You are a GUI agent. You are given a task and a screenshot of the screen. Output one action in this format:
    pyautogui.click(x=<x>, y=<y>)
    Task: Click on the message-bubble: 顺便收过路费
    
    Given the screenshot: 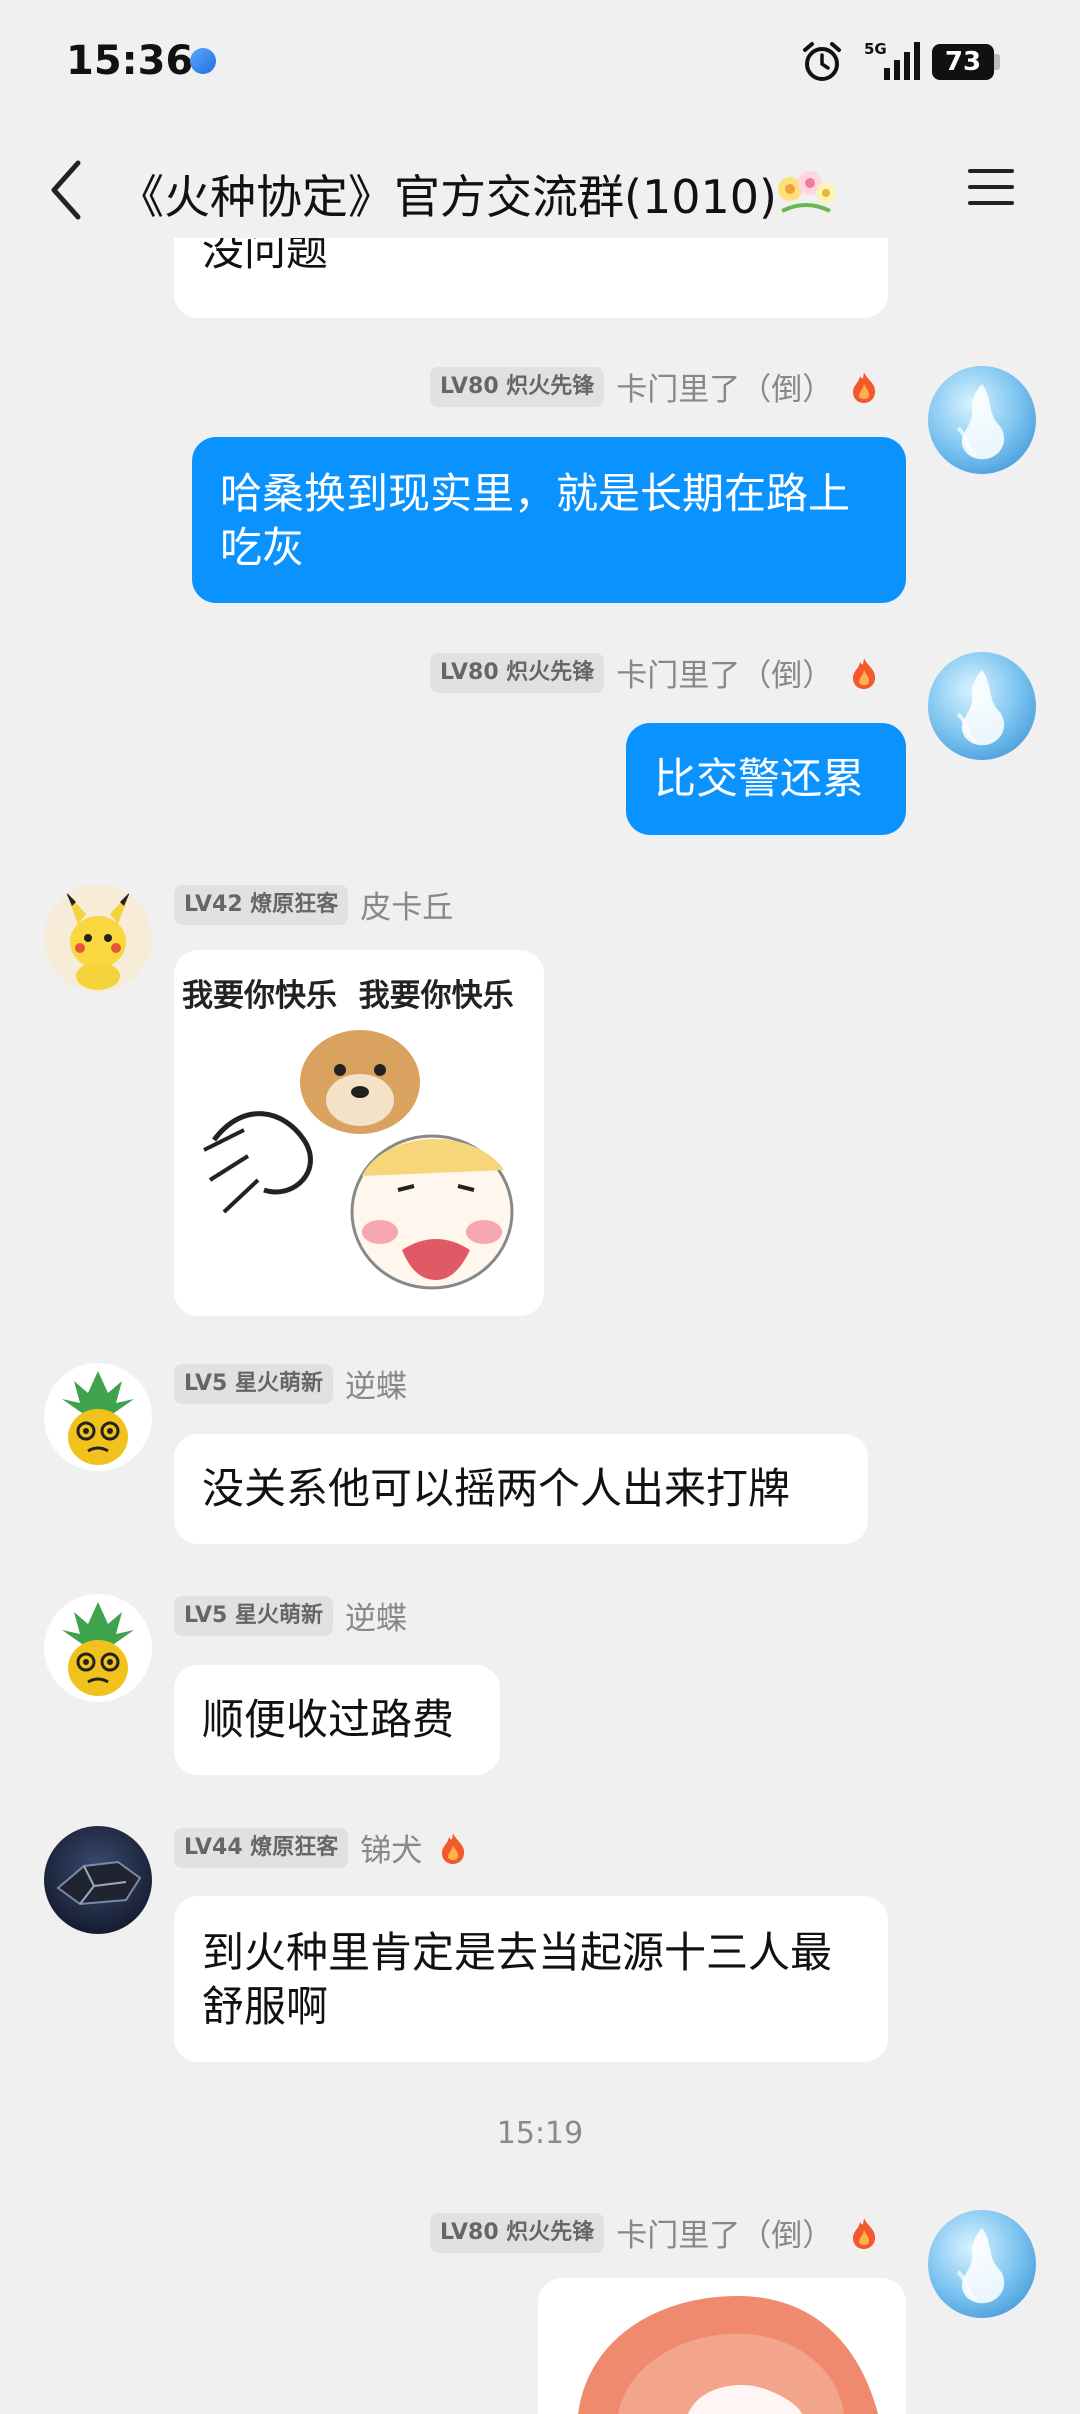 What is the action you would take?
    pyautogui.click(x=337, y=1720)
    